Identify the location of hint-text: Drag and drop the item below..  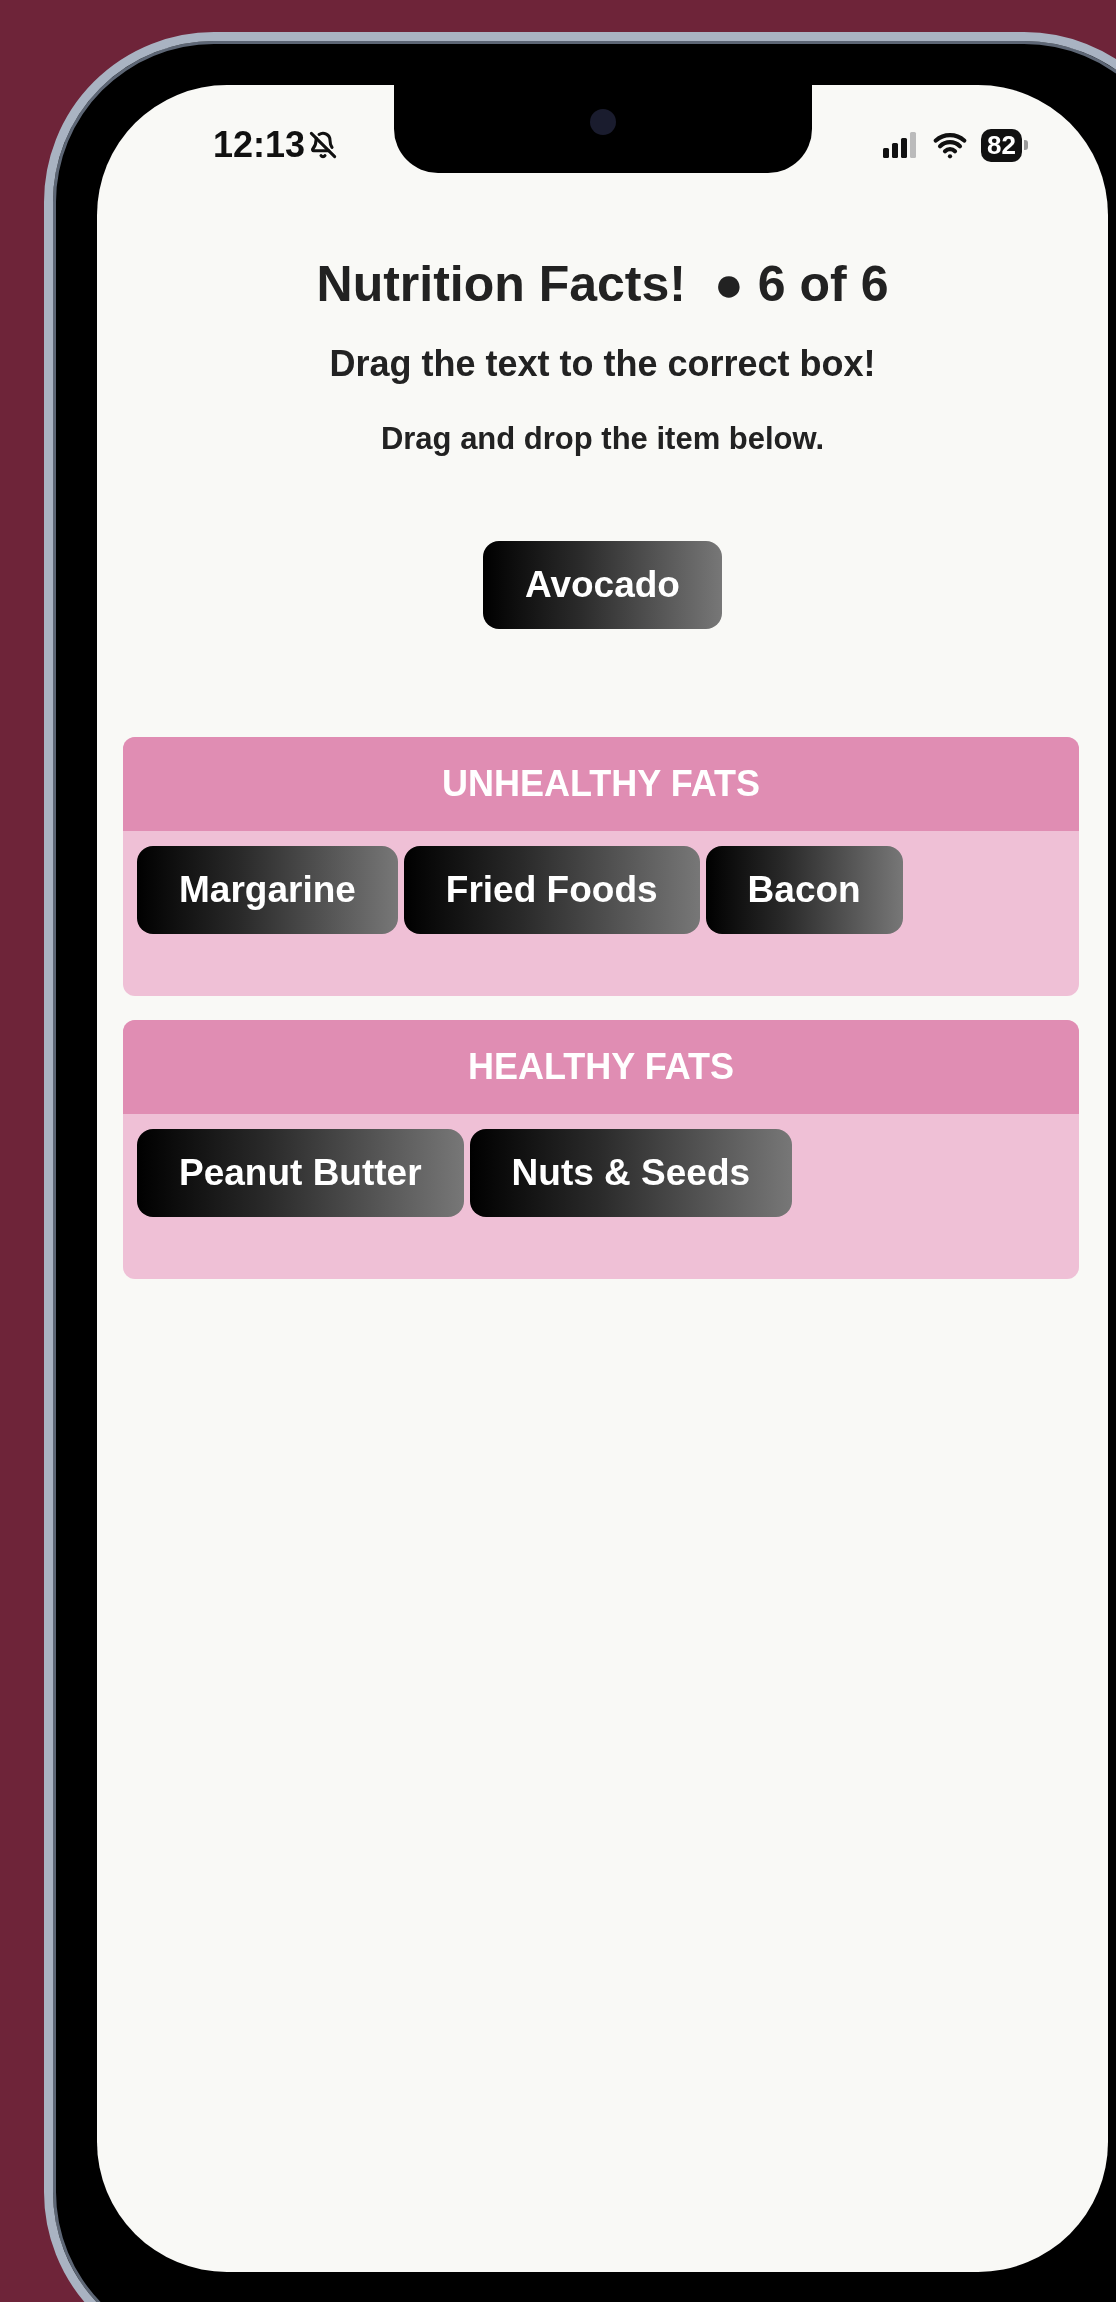
(602, 439).